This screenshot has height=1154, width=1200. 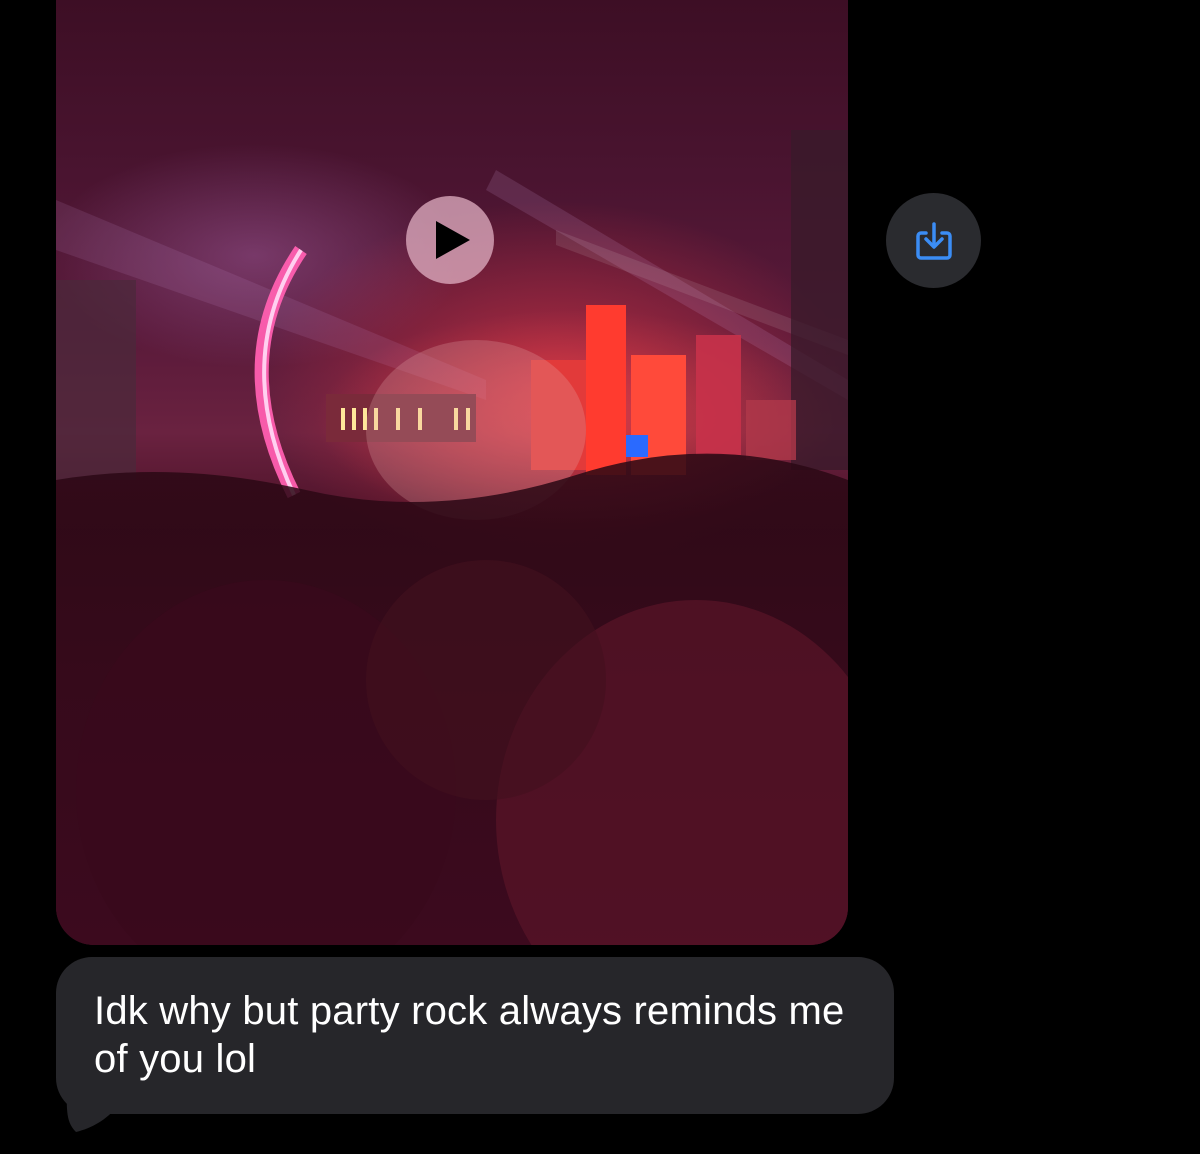 I want to click on save-to-files-icon, so click(x=933, y=240).